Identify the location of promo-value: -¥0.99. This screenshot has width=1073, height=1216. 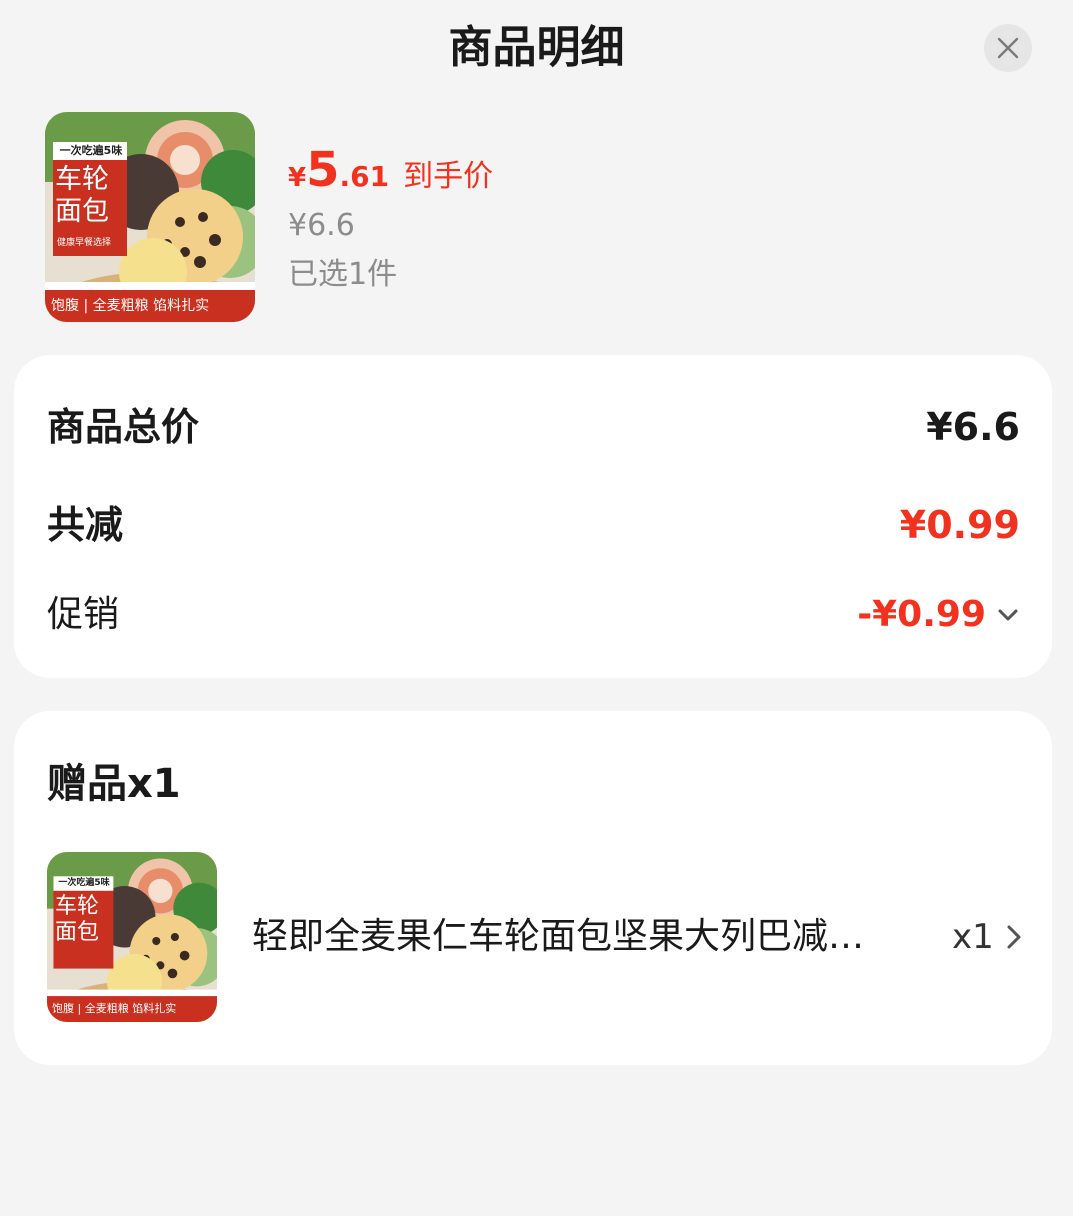
(921, 614).